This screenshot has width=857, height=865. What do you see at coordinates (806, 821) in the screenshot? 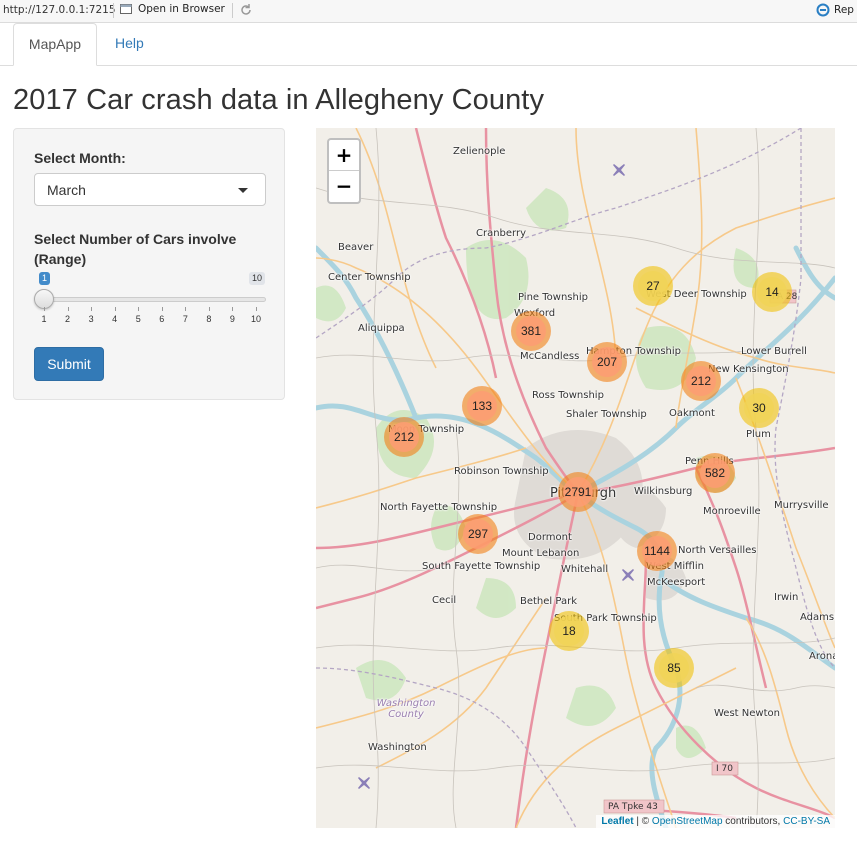
I see `license-link: CC-BY-SA` at bounding box center [806, 821].